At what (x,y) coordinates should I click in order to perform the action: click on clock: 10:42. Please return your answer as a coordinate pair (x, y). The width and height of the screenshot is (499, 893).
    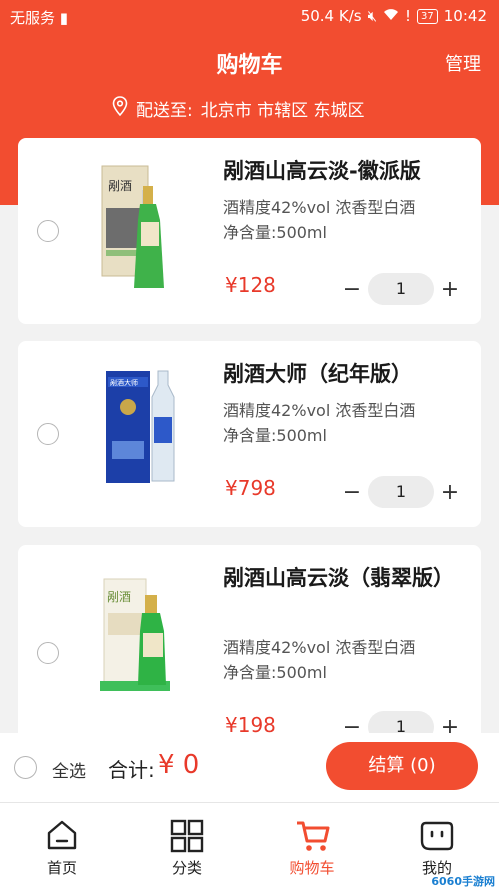
    Looking at the image, I should click on (465, 16).